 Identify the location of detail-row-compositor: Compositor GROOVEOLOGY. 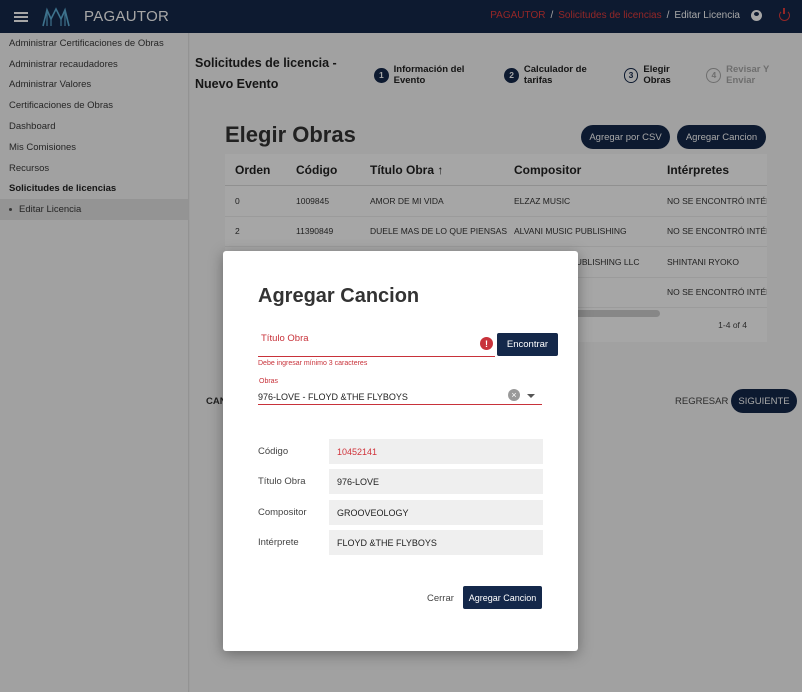
(400, 512).